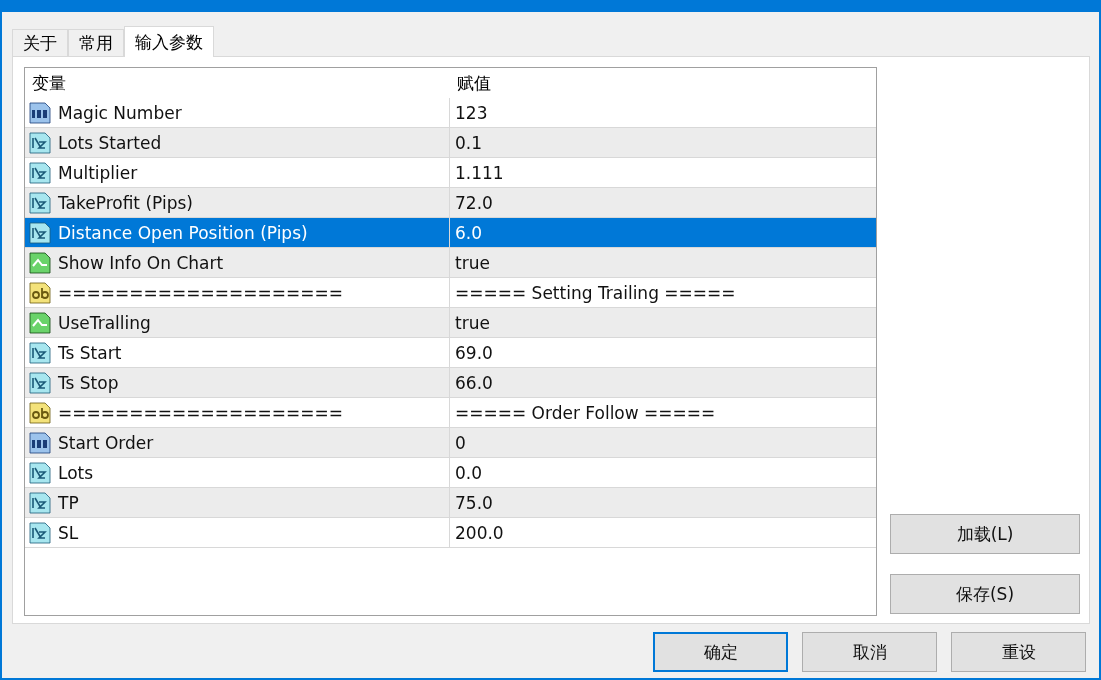 This screenshot has width=1101, height=680. I want to click on column-header: 变量, so click(237, 83).